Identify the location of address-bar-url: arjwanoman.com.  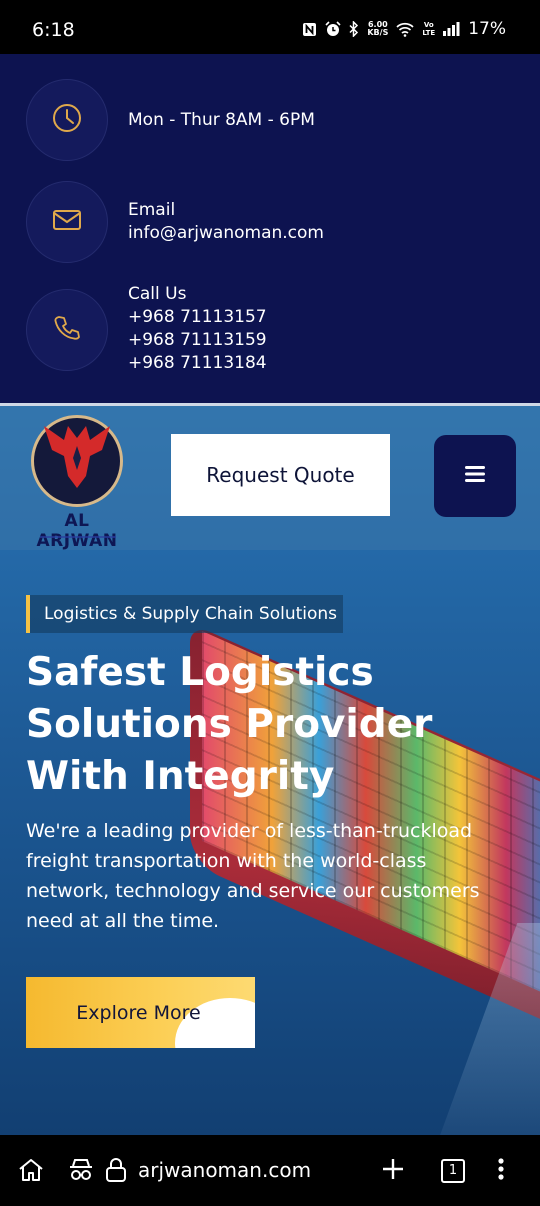
(224, 1170).